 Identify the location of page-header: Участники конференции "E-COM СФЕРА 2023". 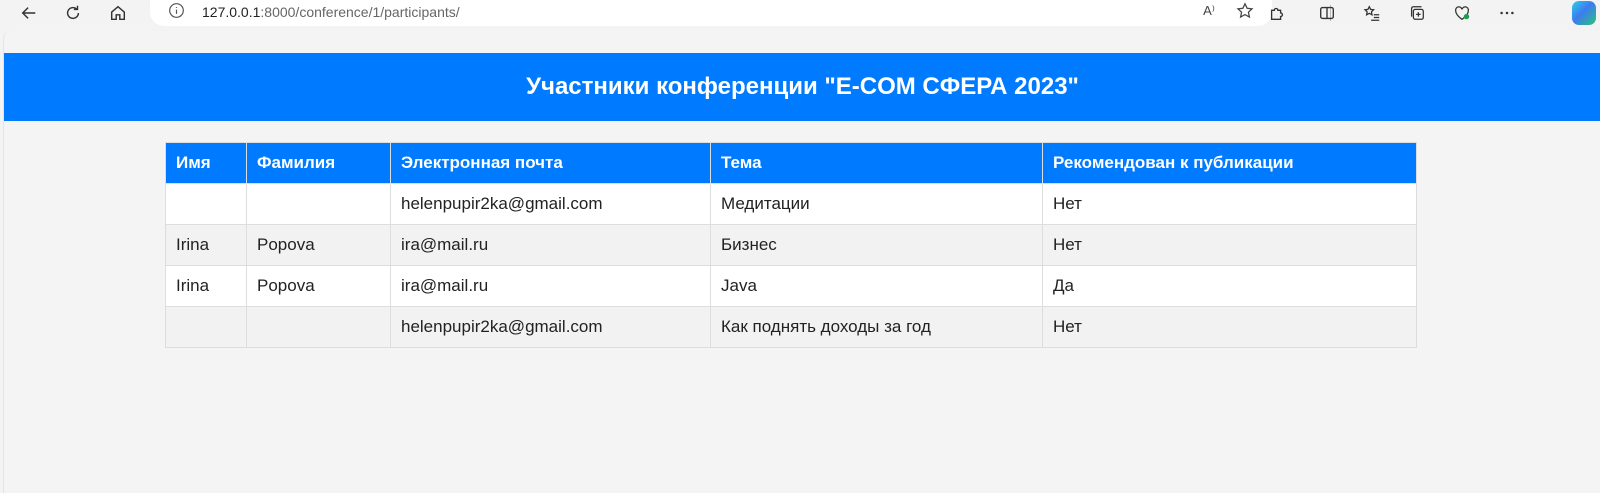
(802, 87).